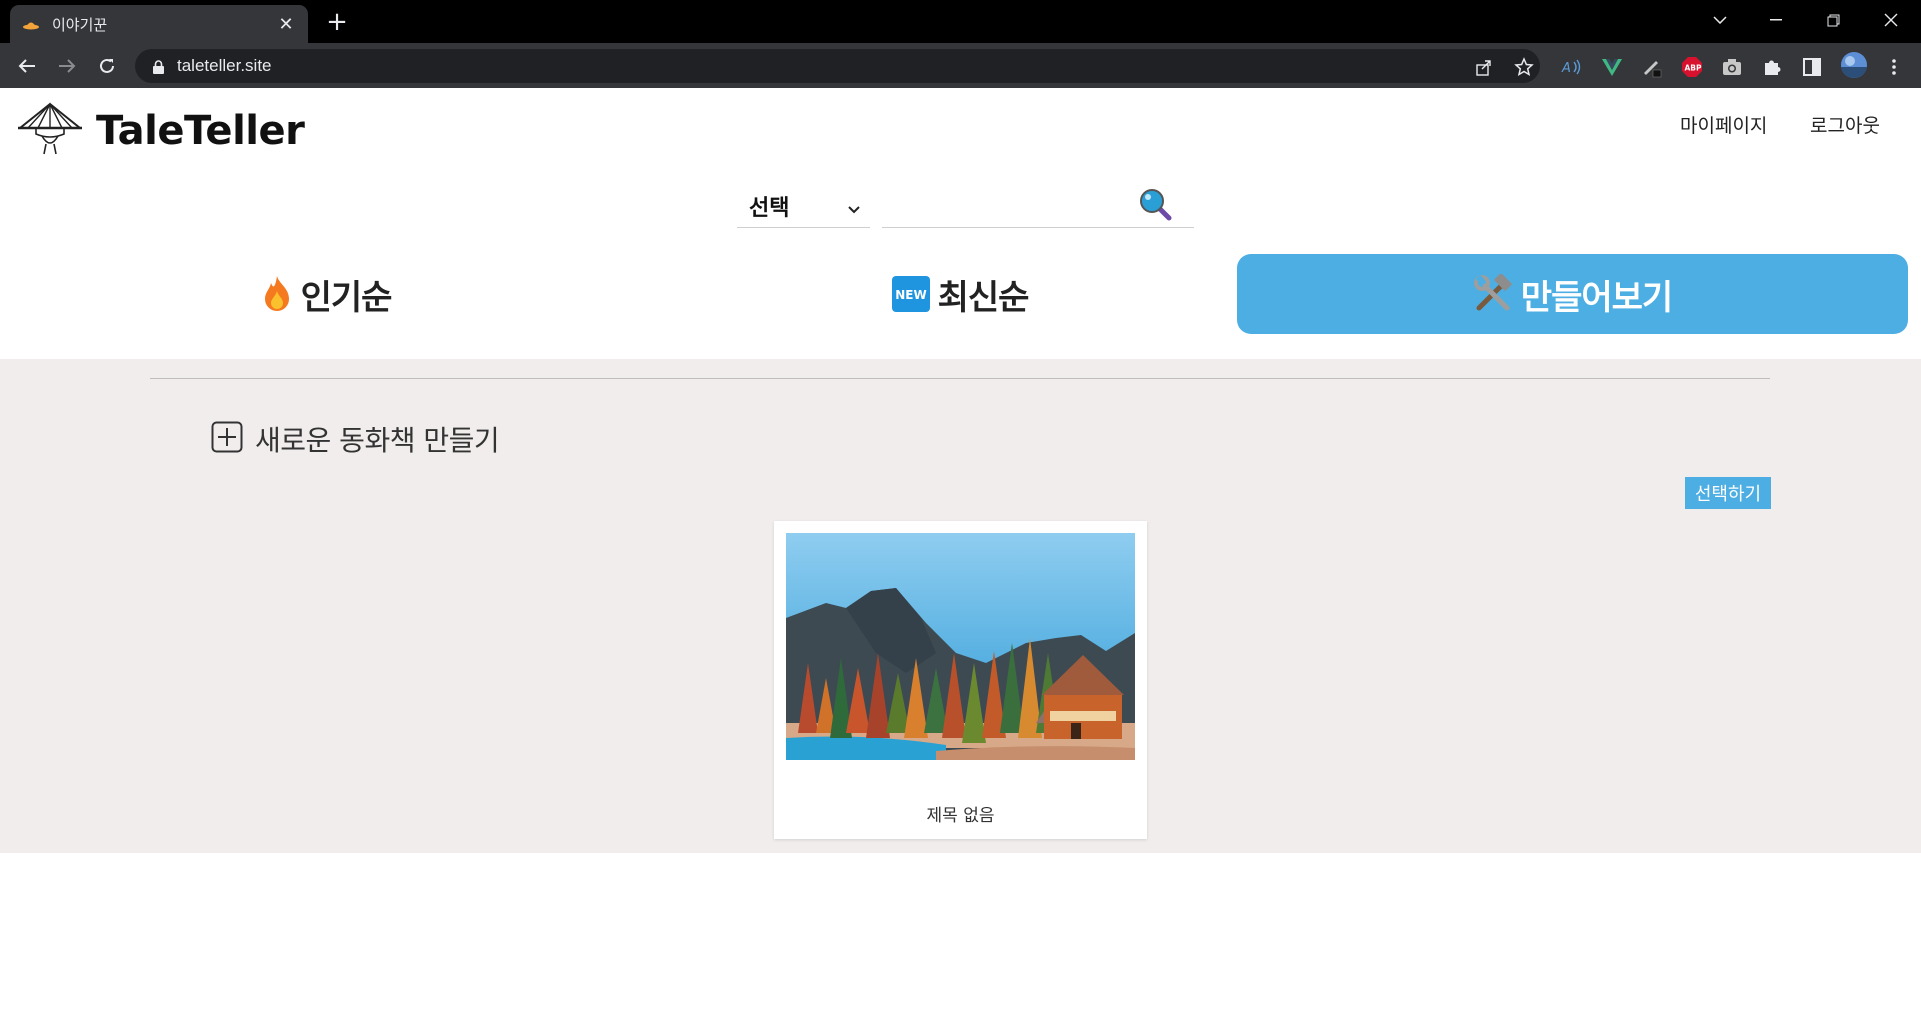 The height and width of the screenshot is (1021, 1921). I want to click on browser-tab-title: 이야기꾼, so click(80, 25).